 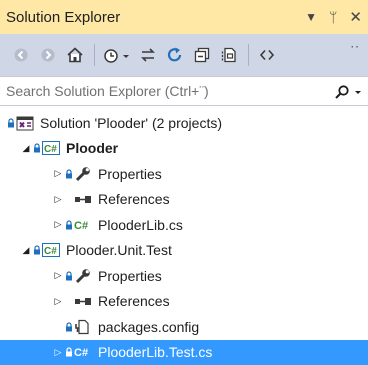 What do you see at coordinates (184, 149) in the screenshot?
I see `tree-item-project-plooder: ◢ C# Plooder` at bounding box center [184, 149].